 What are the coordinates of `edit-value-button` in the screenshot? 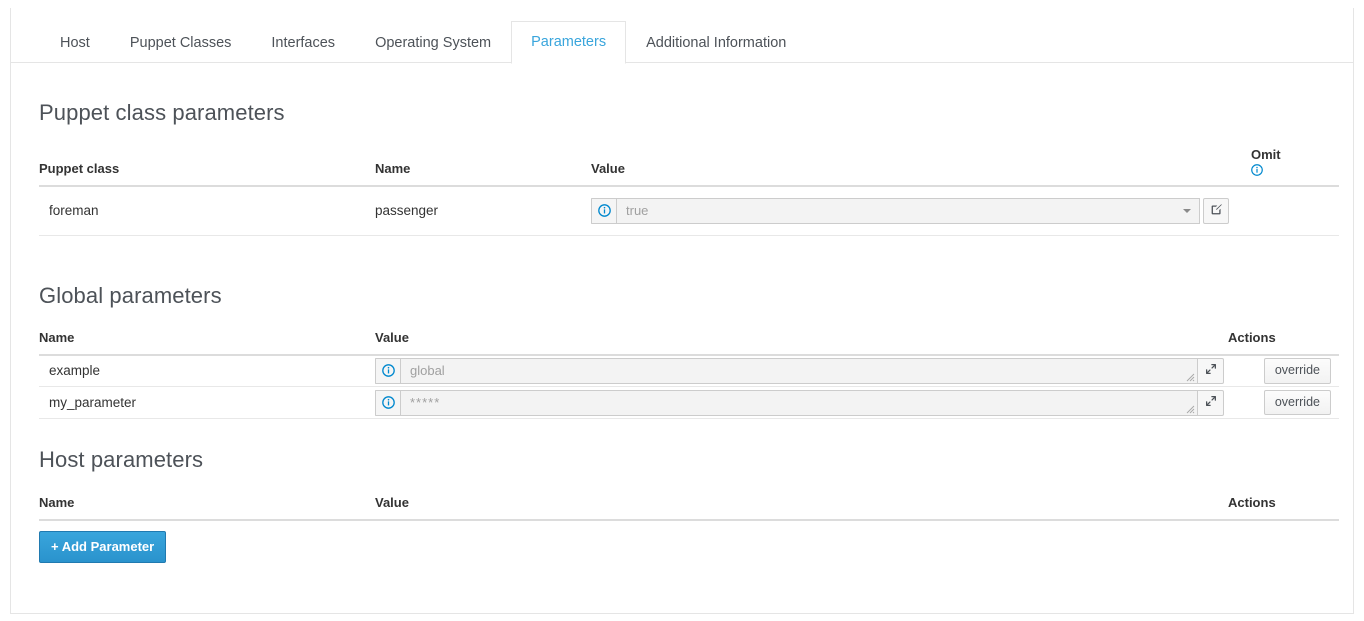 It's located at (1216, 210).